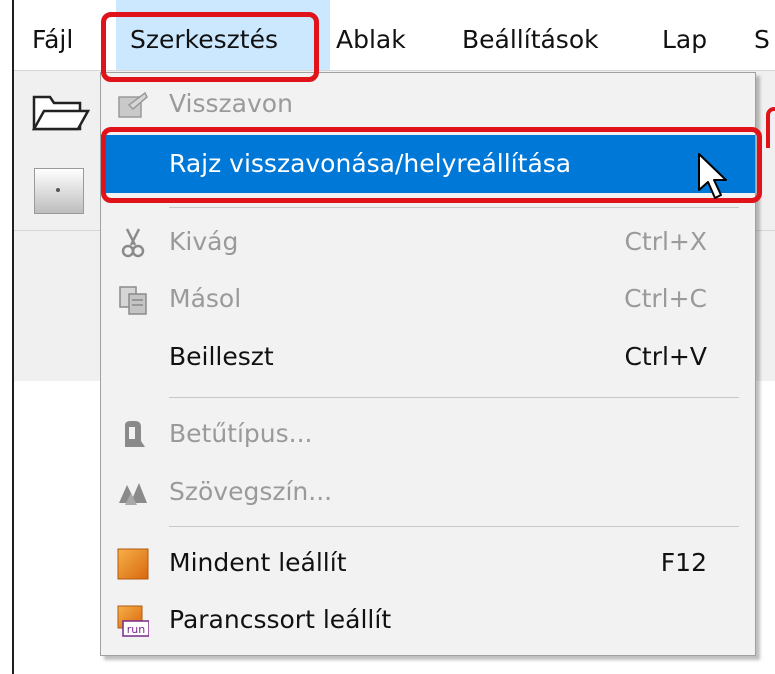  I want to click on menu-more: S, so click(762, 35).